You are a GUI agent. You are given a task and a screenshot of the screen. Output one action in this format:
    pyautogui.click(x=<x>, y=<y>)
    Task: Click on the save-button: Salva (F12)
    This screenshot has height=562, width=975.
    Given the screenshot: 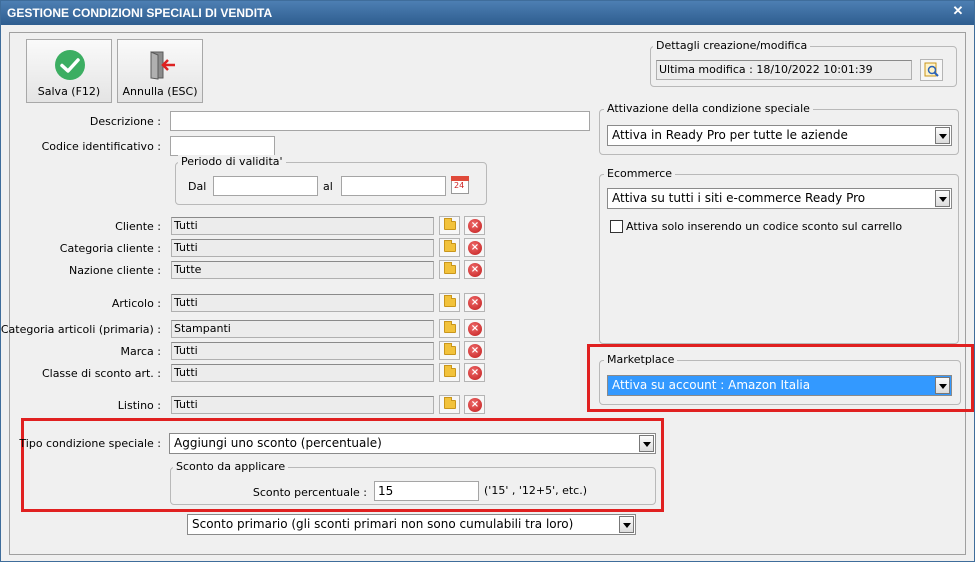 What is the action you would take?
    pyautogui.click(x=69, y=71)
    